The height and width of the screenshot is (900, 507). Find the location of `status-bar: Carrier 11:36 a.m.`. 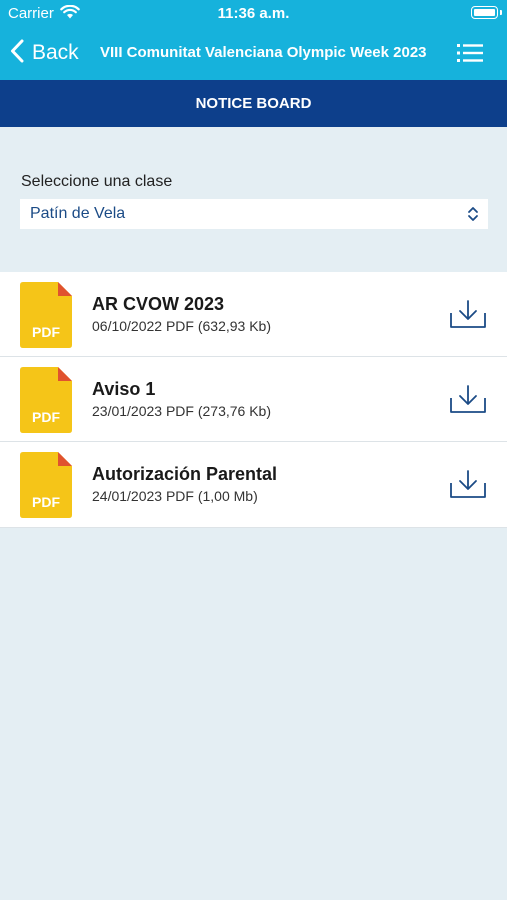

status-bar: Carrier 11:36 a.m. is located at coordinates (253, 14).